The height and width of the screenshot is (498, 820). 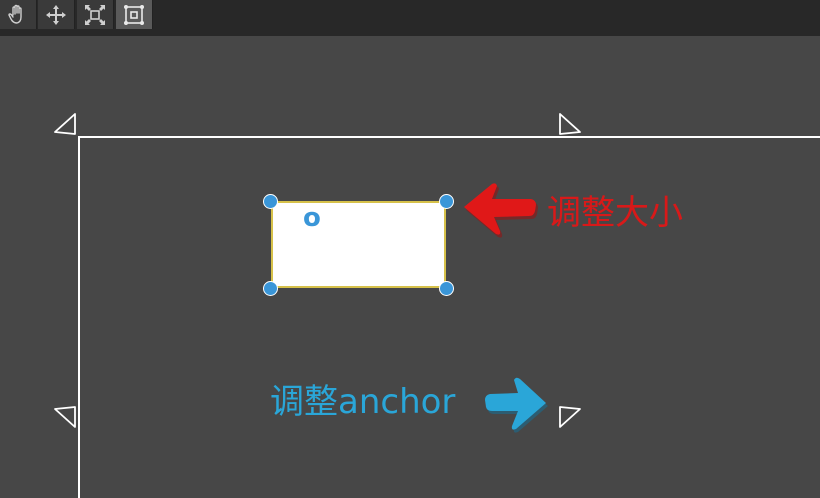 What do you see at coordinates (66, 124) in the screenshot?
I see `anchor-top-left-icon` at bounding box center [66, 124].